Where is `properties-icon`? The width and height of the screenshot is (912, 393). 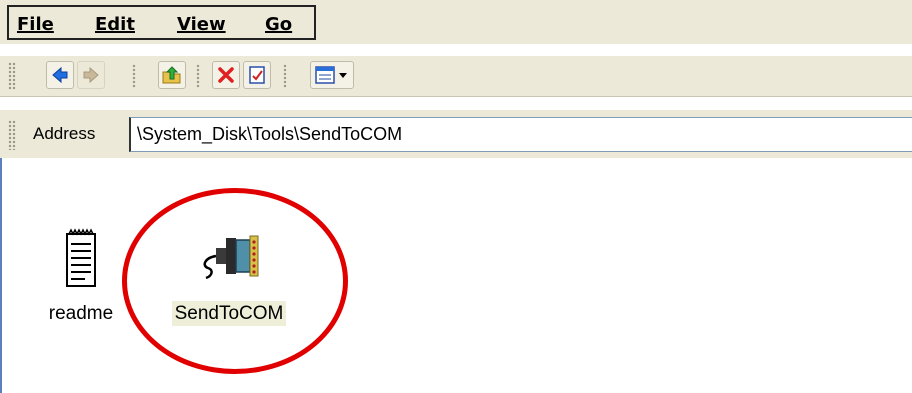
properties-icon is located at coordinates (257, 75).